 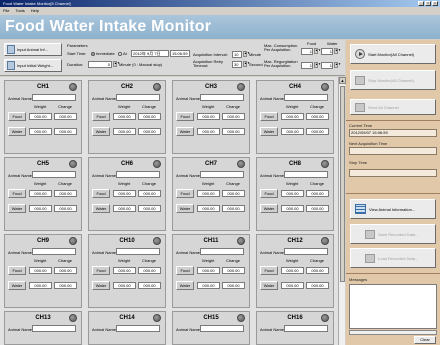 I want to click on menu-file: File, so click(x=6, y=10).